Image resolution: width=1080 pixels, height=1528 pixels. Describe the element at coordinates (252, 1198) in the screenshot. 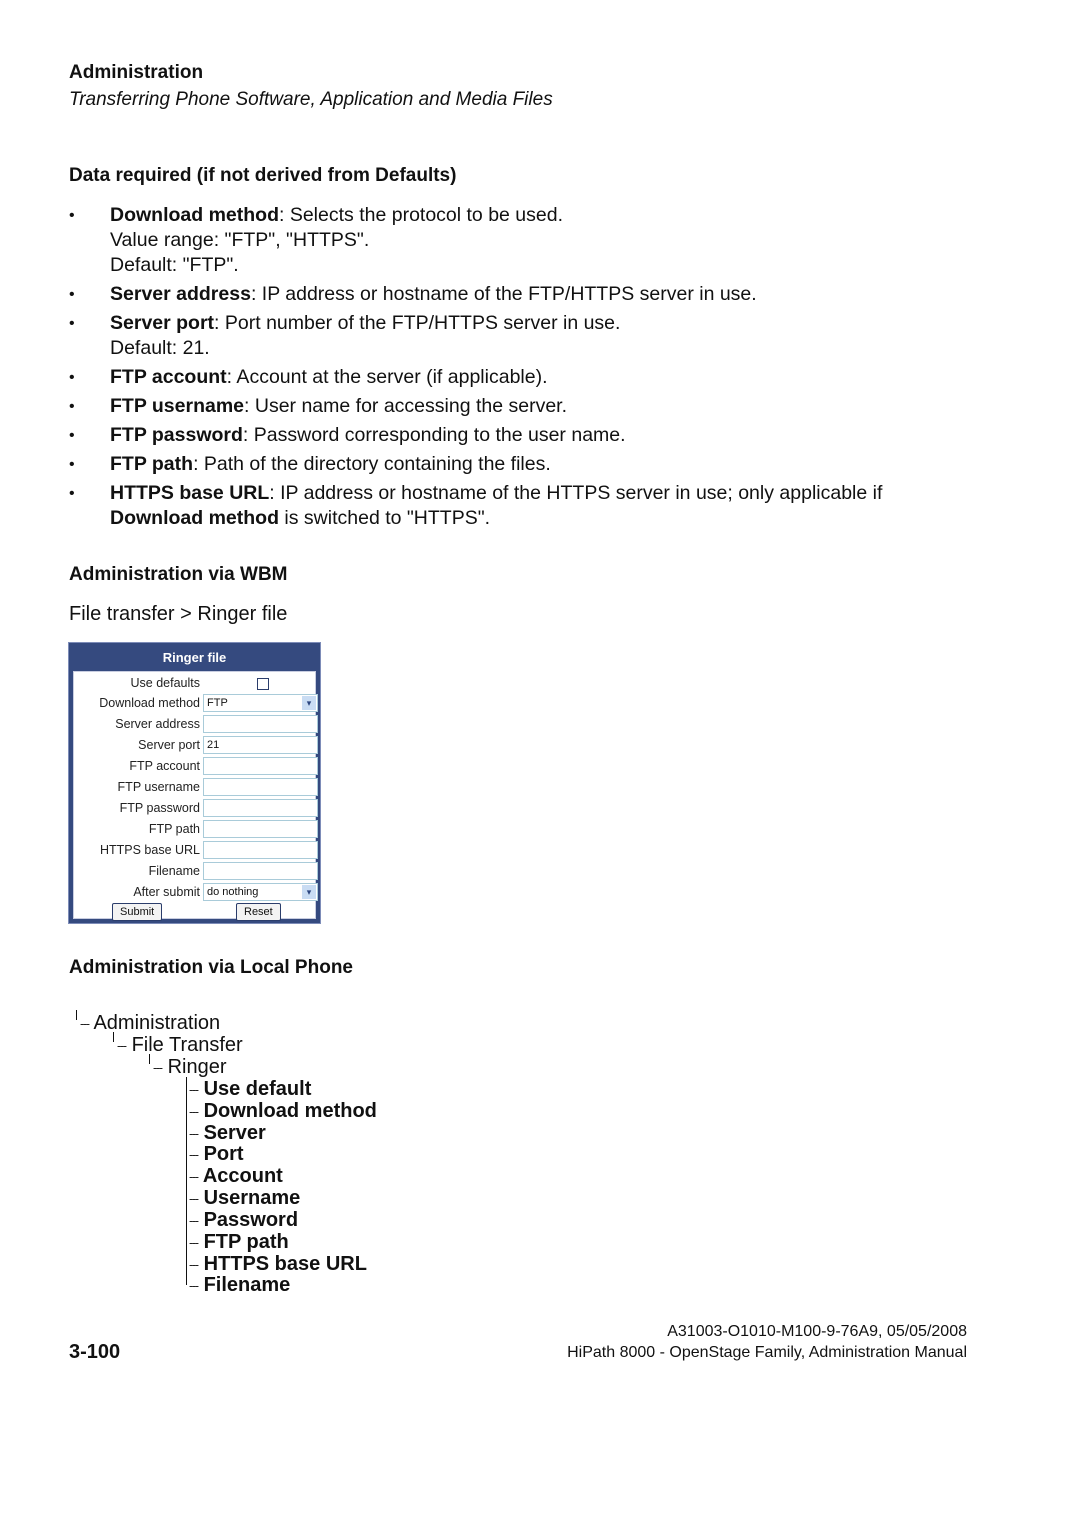

I see `leaf-label: Username` at that location.